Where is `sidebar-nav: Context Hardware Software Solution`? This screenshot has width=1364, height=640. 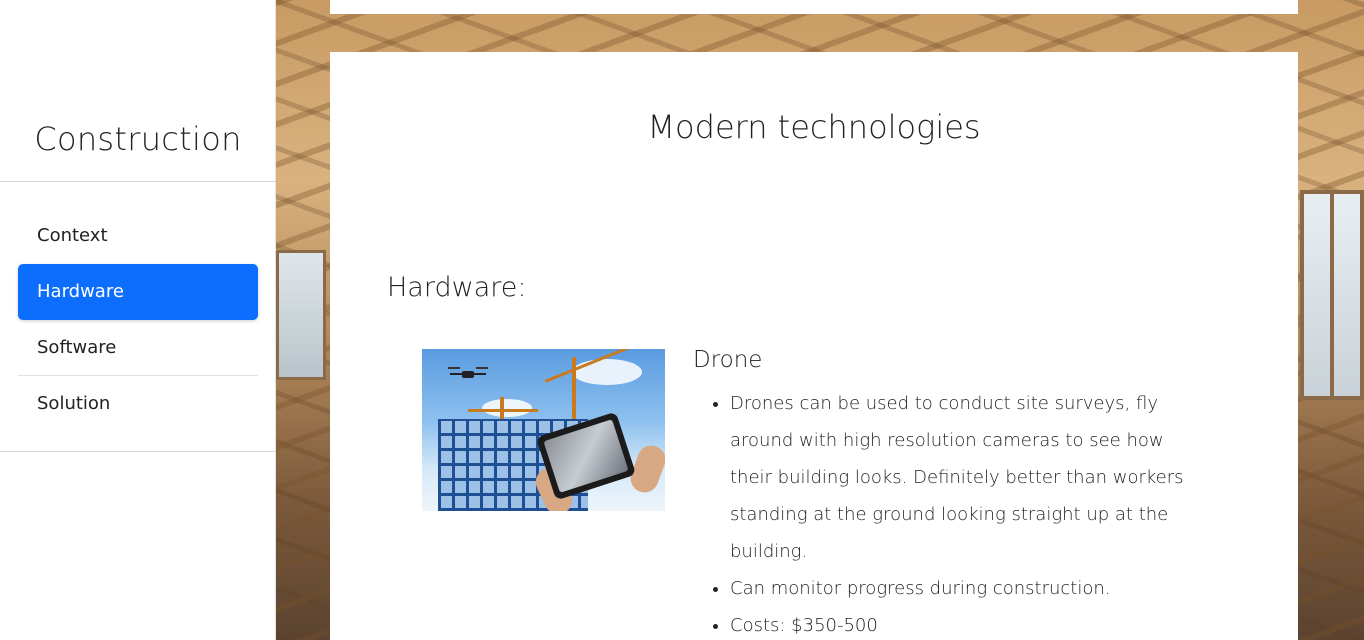
sidebar-nav: Context Hardware Software Solution is located at coordinates (138, 320).